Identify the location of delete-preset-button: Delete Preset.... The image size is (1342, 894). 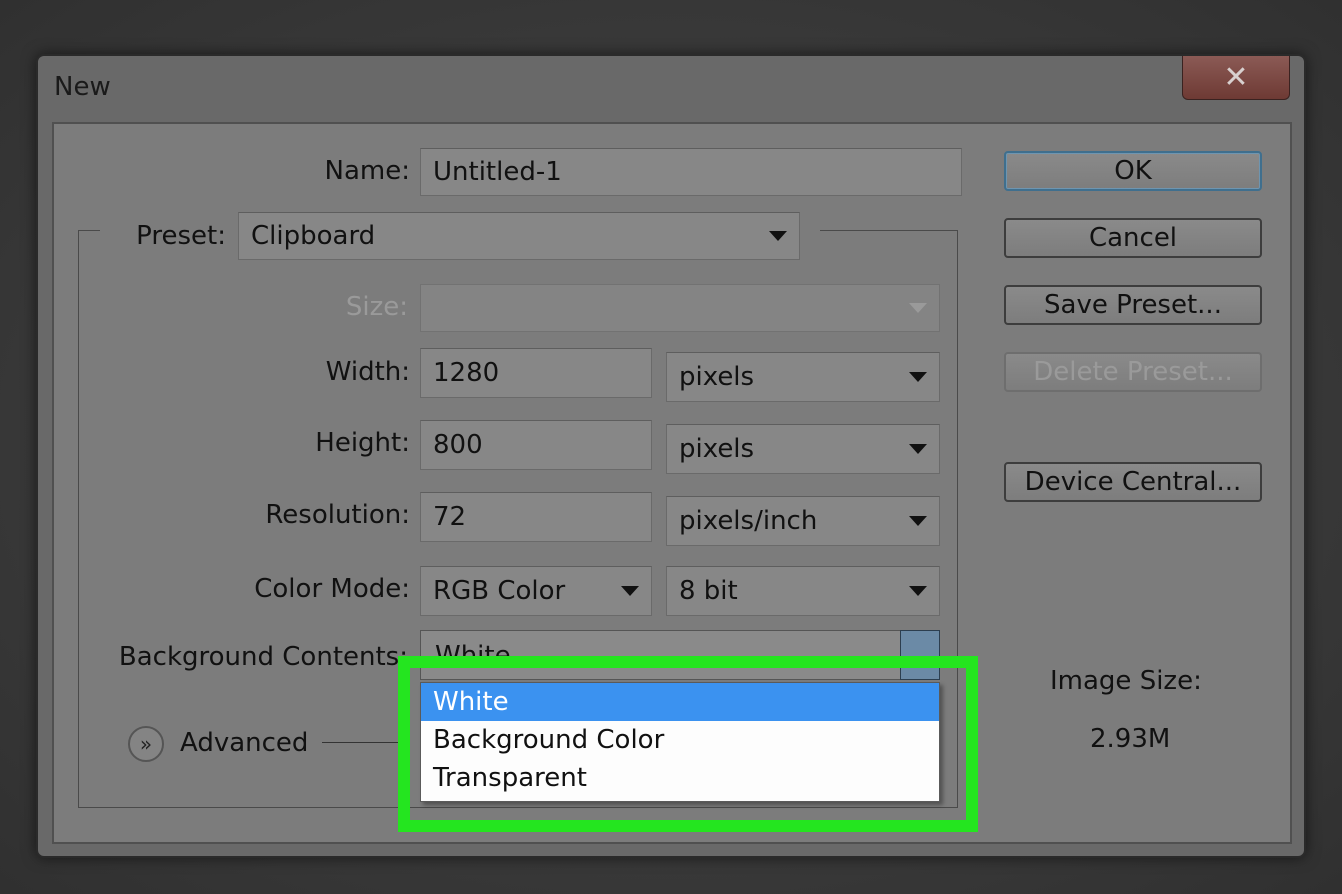
(1133, 372).